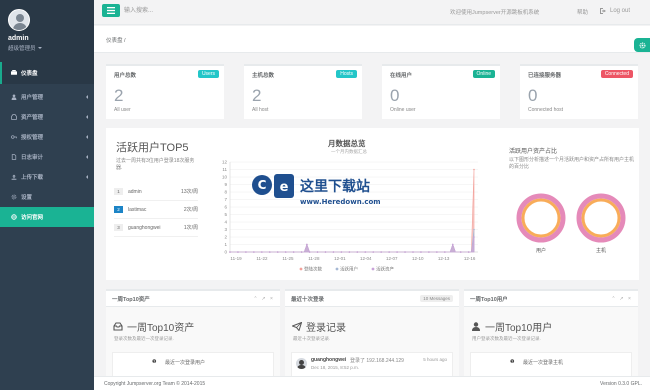  What do you see at coordinates (14, 97) in the screenshot?
I see `users-icon` at bounding box center [14, 97].